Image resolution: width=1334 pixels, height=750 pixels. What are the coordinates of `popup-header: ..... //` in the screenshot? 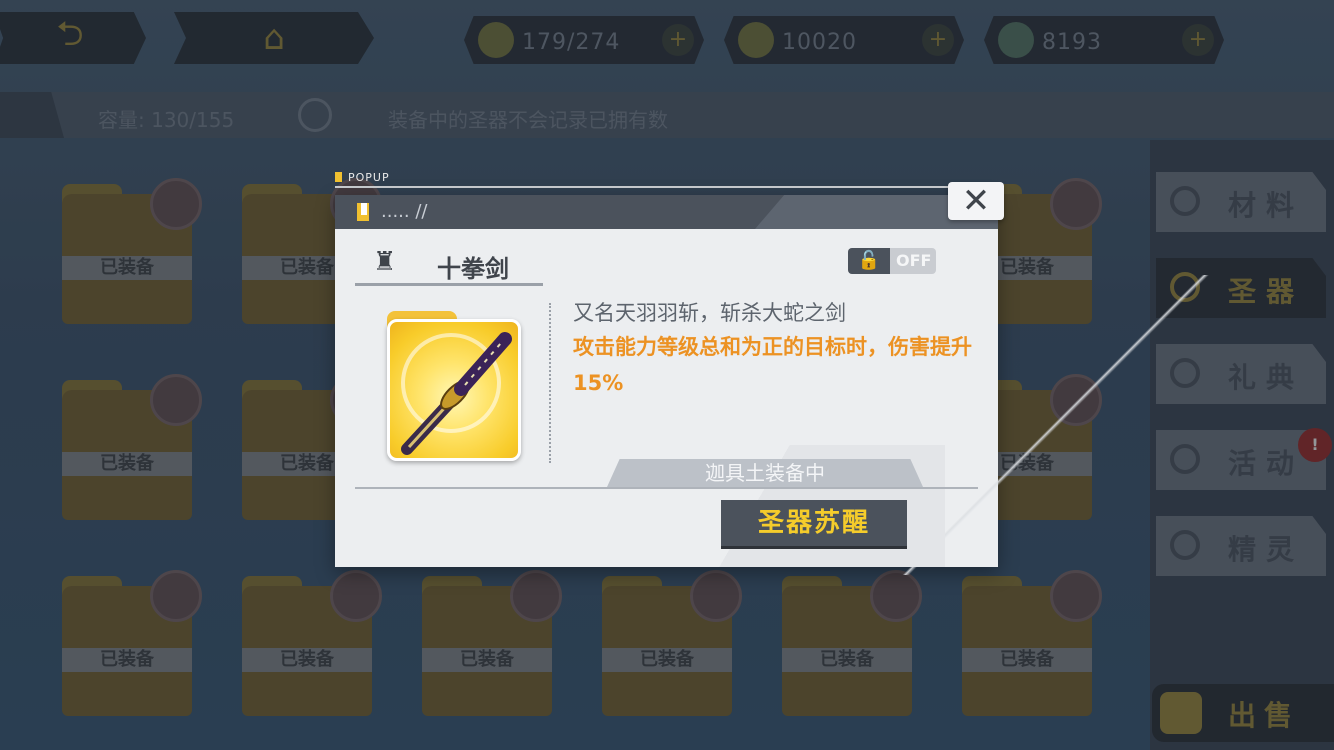 It's located at (666, 212).